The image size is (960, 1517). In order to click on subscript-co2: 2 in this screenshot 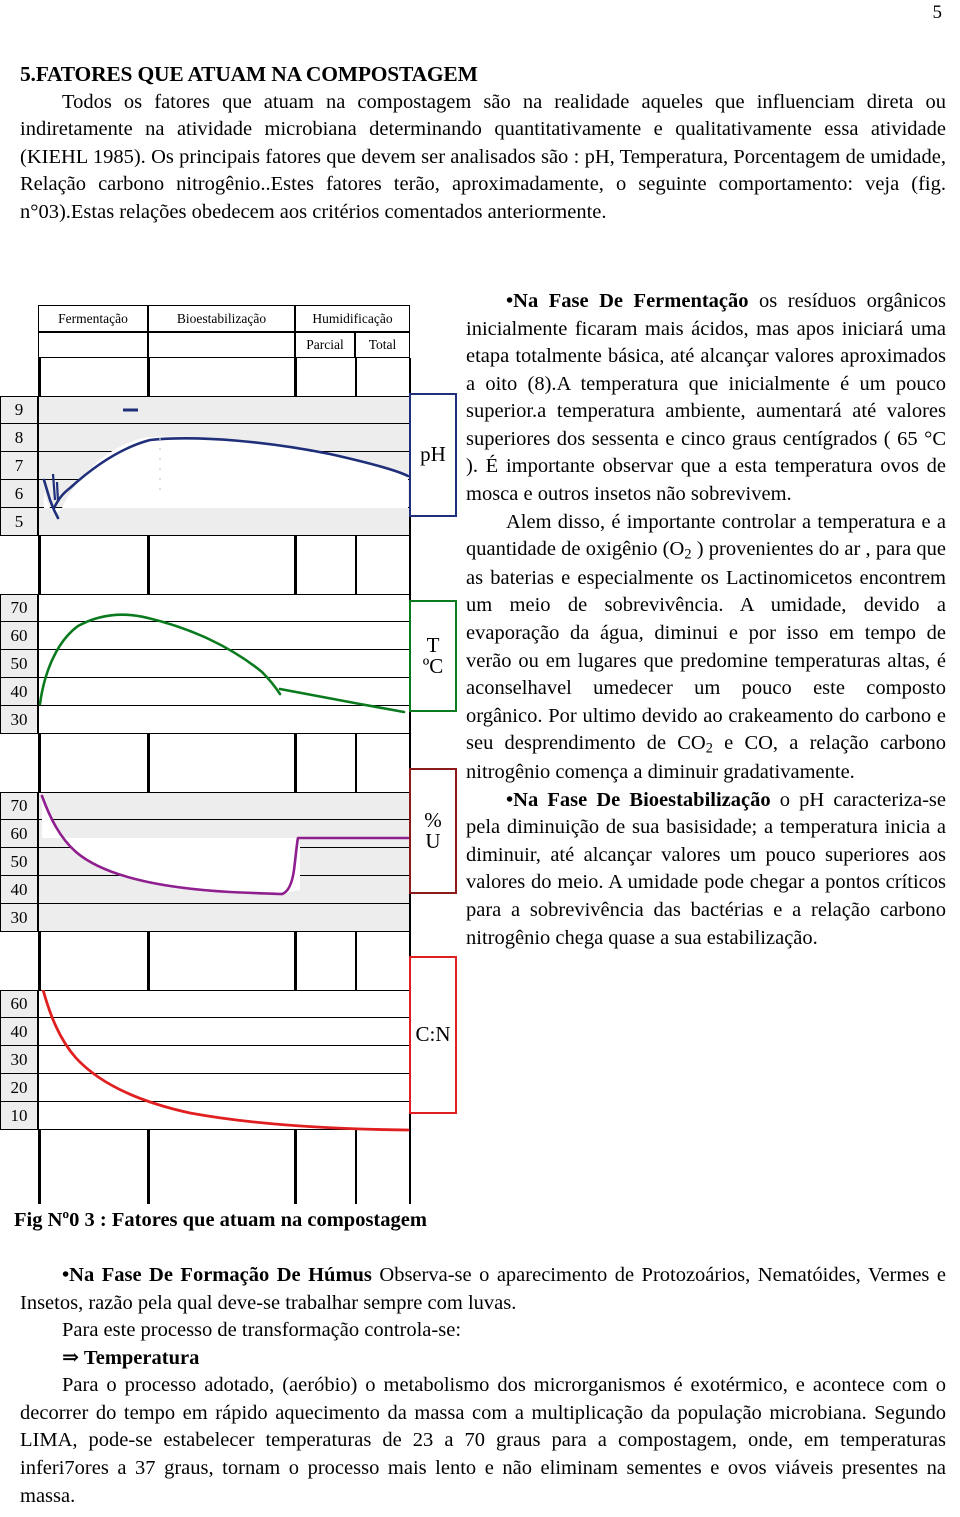, I will do `click(709, 748)`.